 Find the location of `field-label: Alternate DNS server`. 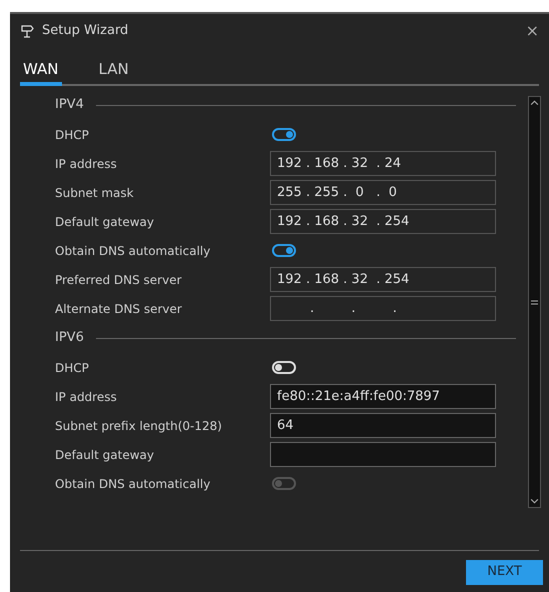

field-label: Alternate DNS server is located at coordinates (119, 309).